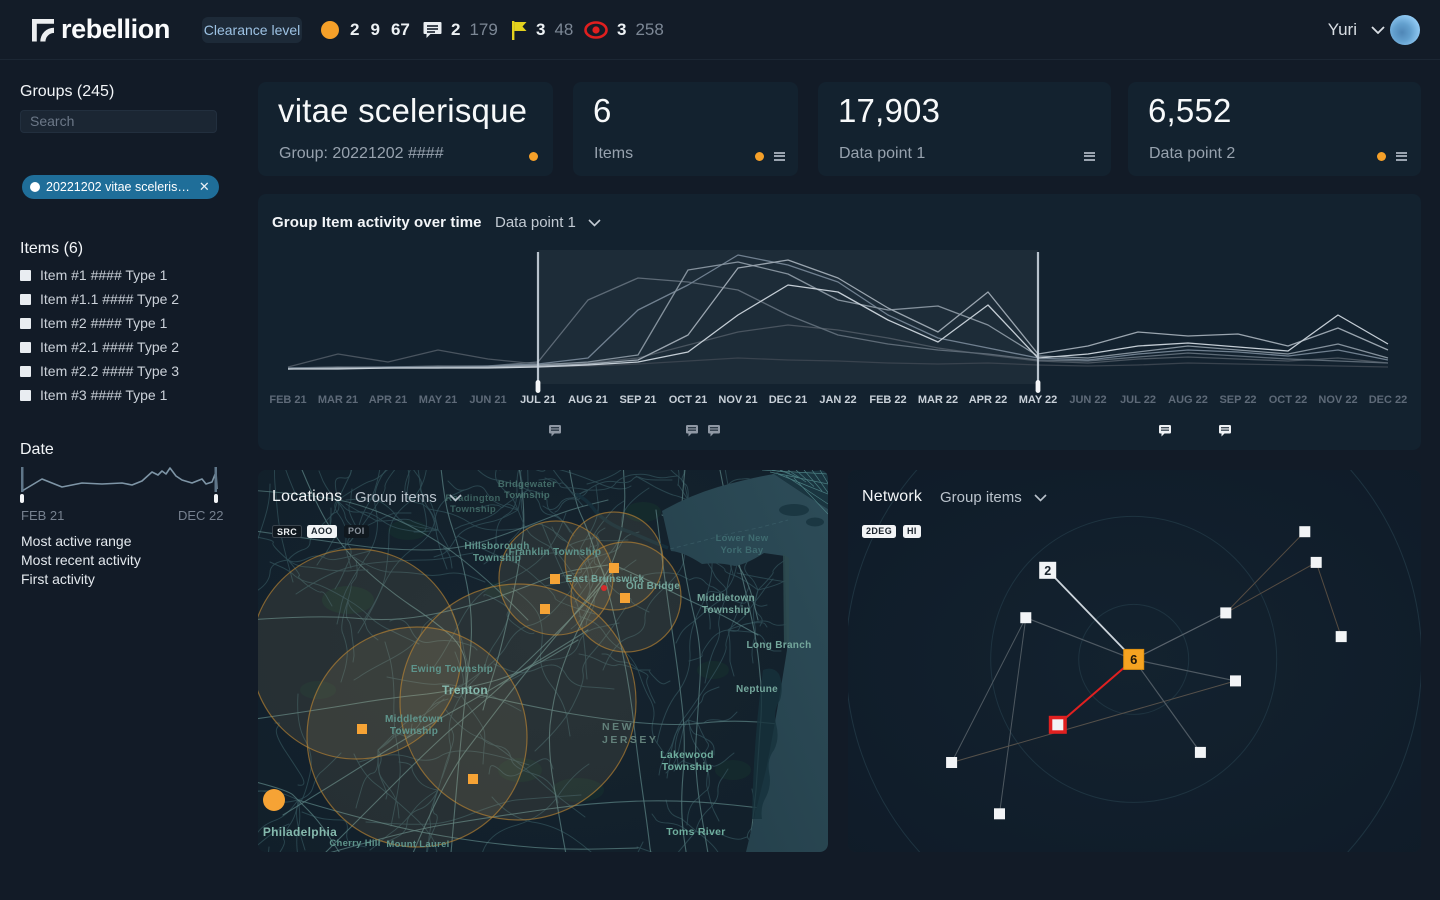 This screenshot has width=1440, height=900. Describe the element at coordinates (742, 538) in the screenshot. I see `svg-text: Lower New` at that location.